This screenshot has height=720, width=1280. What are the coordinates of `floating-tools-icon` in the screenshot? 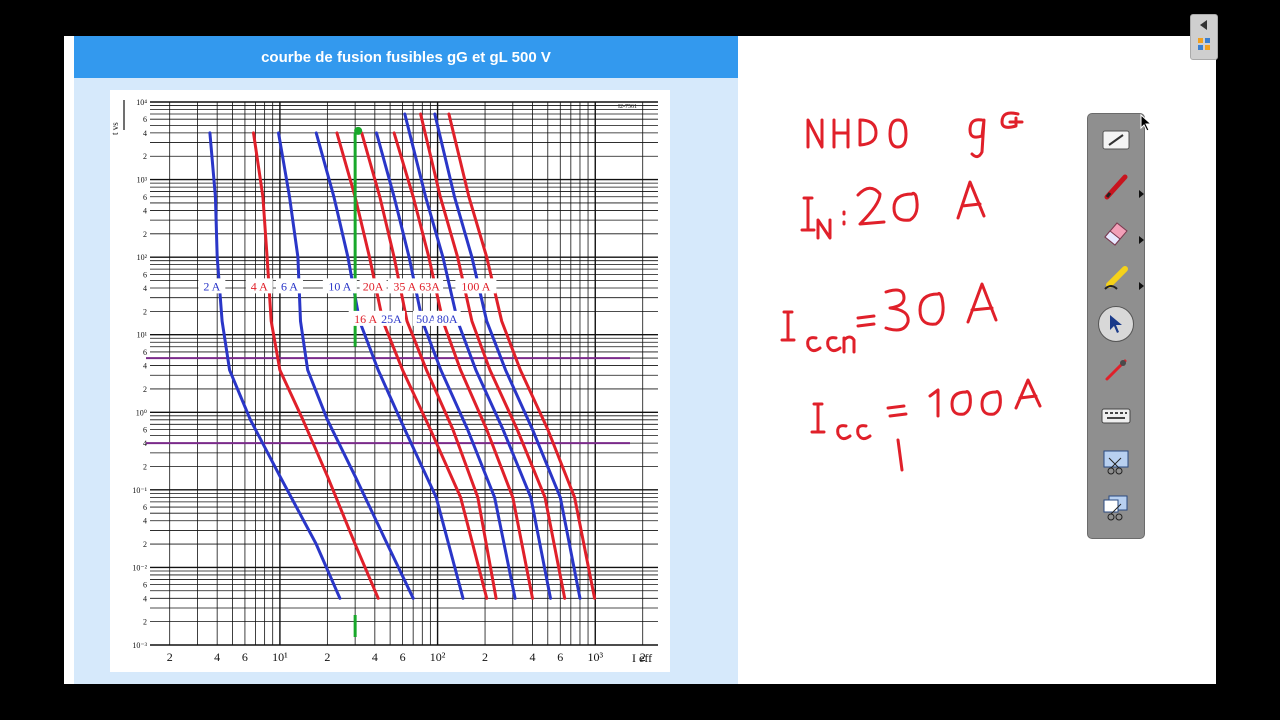 It's located at (1204, 44).